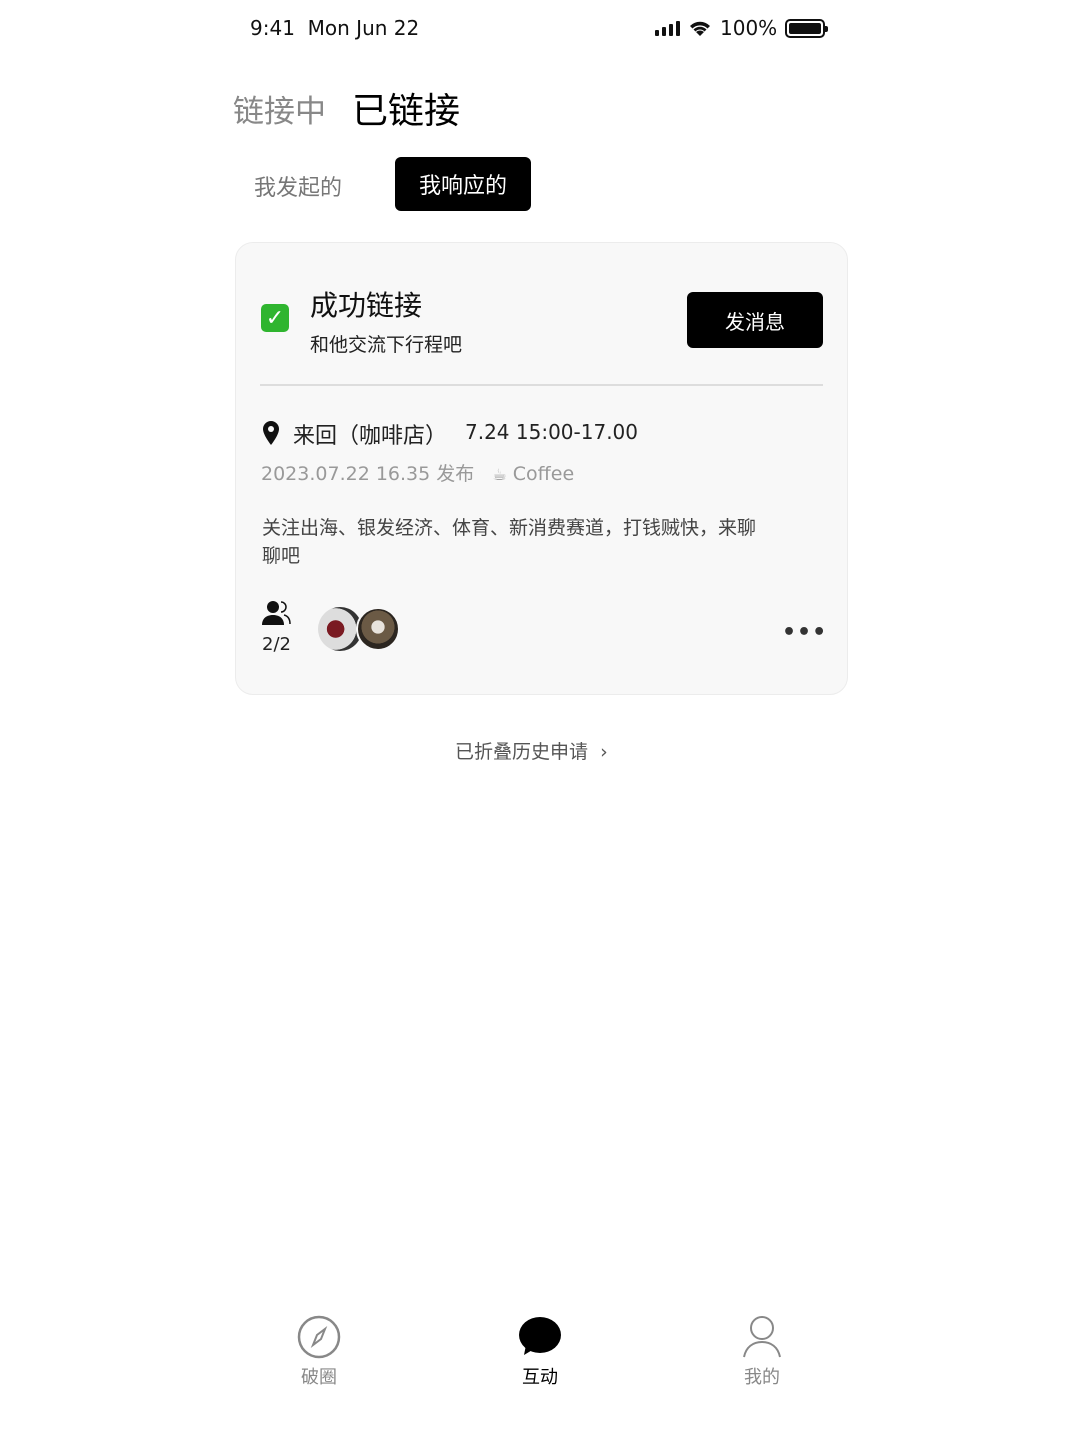 The width and height of the screenshot is (1080, 1439). What do you see at coordinates (370, 436) in the screenshot?
I see `place-name: 来回（咖啡店）` at bounding box center [370, 436].